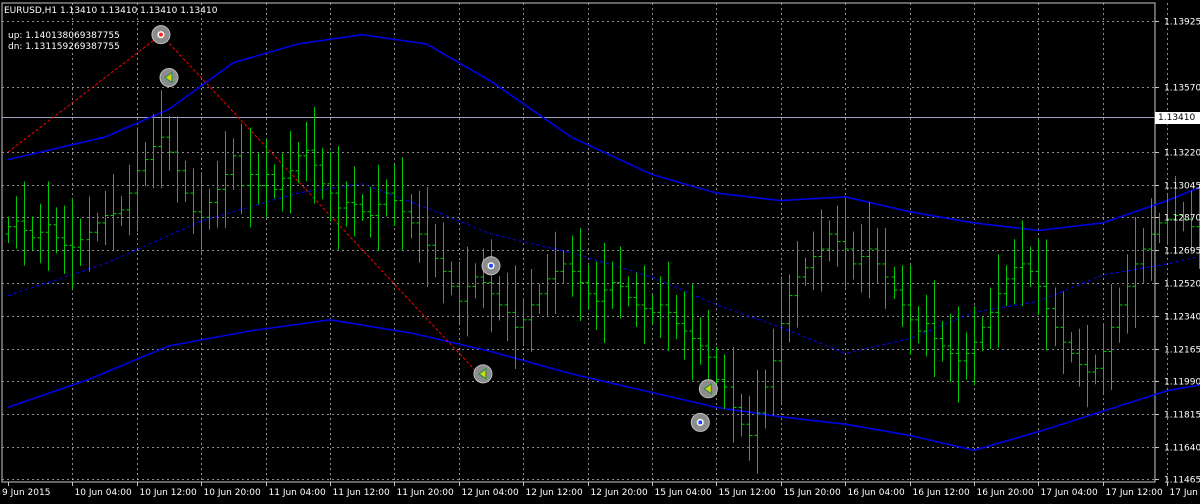  Describe the element at coordinates (1182, 285) in the screenshot. I see `y-tick-label: 1.12520` at that location.